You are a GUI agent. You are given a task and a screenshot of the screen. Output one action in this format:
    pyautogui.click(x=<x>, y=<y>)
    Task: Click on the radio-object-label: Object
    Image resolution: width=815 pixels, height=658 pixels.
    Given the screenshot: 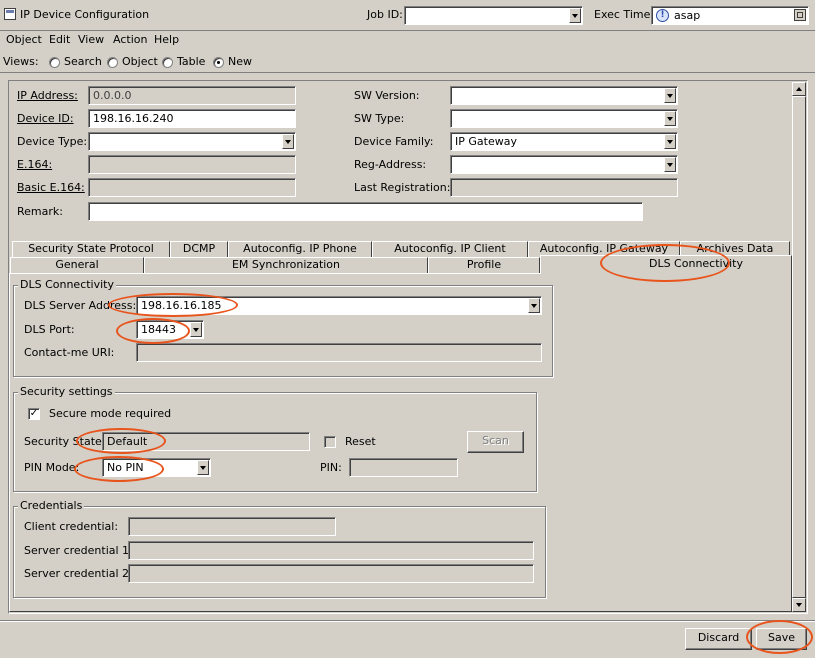 What is the action you would take?
    pyautogui.click(x=140, y=62)
    